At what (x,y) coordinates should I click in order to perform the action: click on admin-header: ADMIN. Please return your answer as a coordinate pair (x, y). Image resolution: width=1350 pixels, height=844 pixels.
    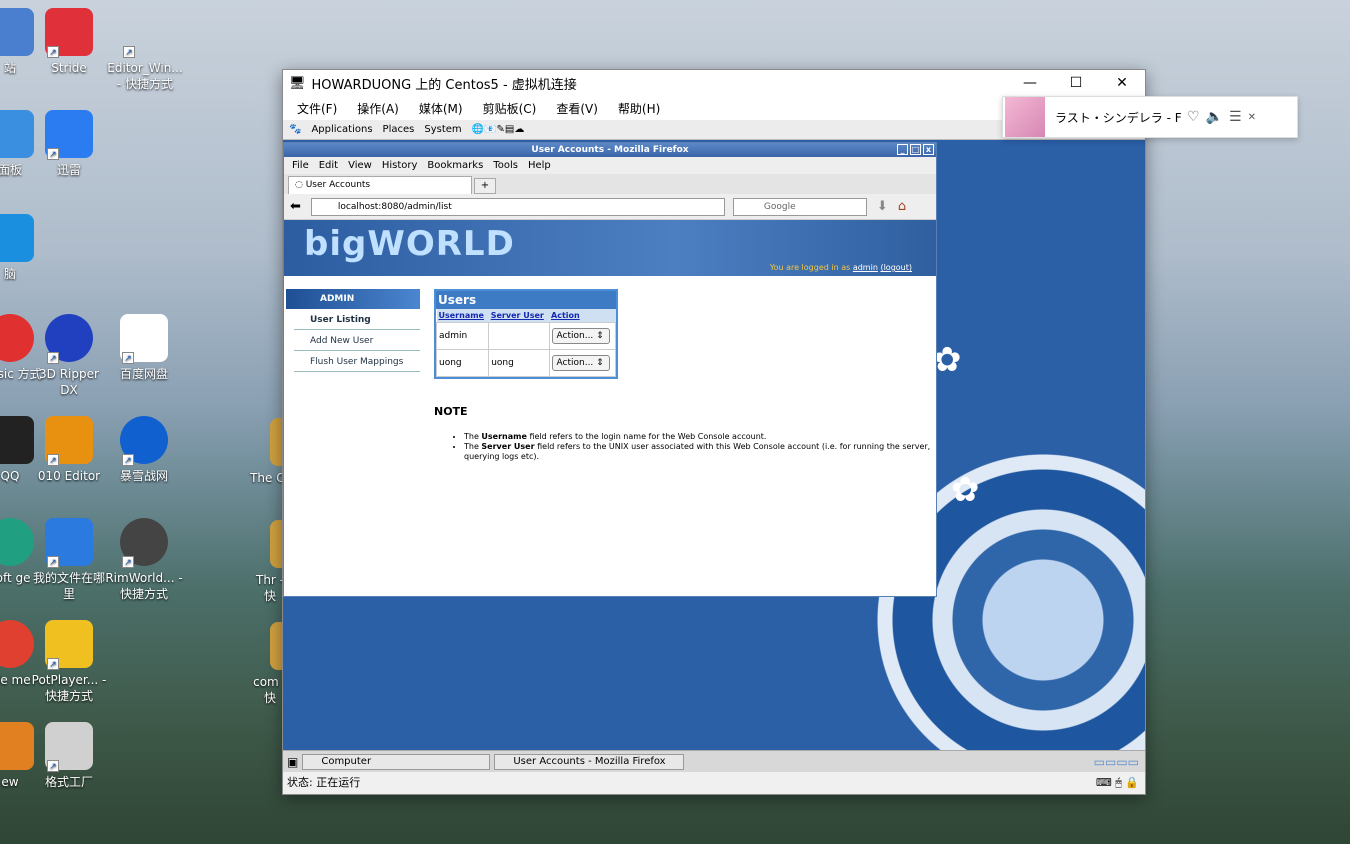
    Looking at the image, I should click on (353, 299).